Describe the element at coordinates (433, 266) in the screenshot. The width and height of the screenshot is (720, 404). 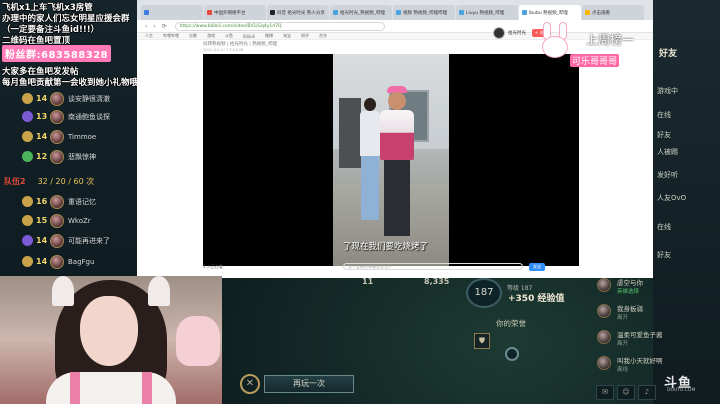
I see `danmaku-input: 发个友善的弹幕见证当下` at that location.